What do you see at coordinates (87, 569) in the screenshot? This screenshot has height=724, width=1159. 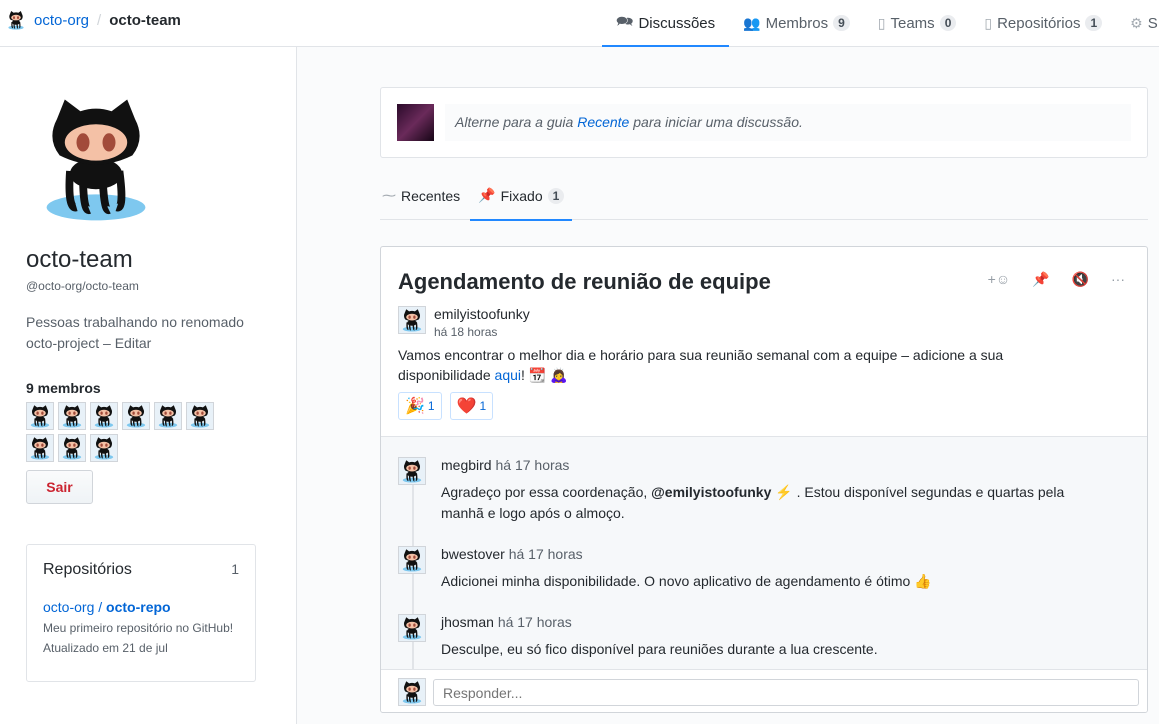 I see `repos-title: Repositórios` at bounding box center [87, 569].